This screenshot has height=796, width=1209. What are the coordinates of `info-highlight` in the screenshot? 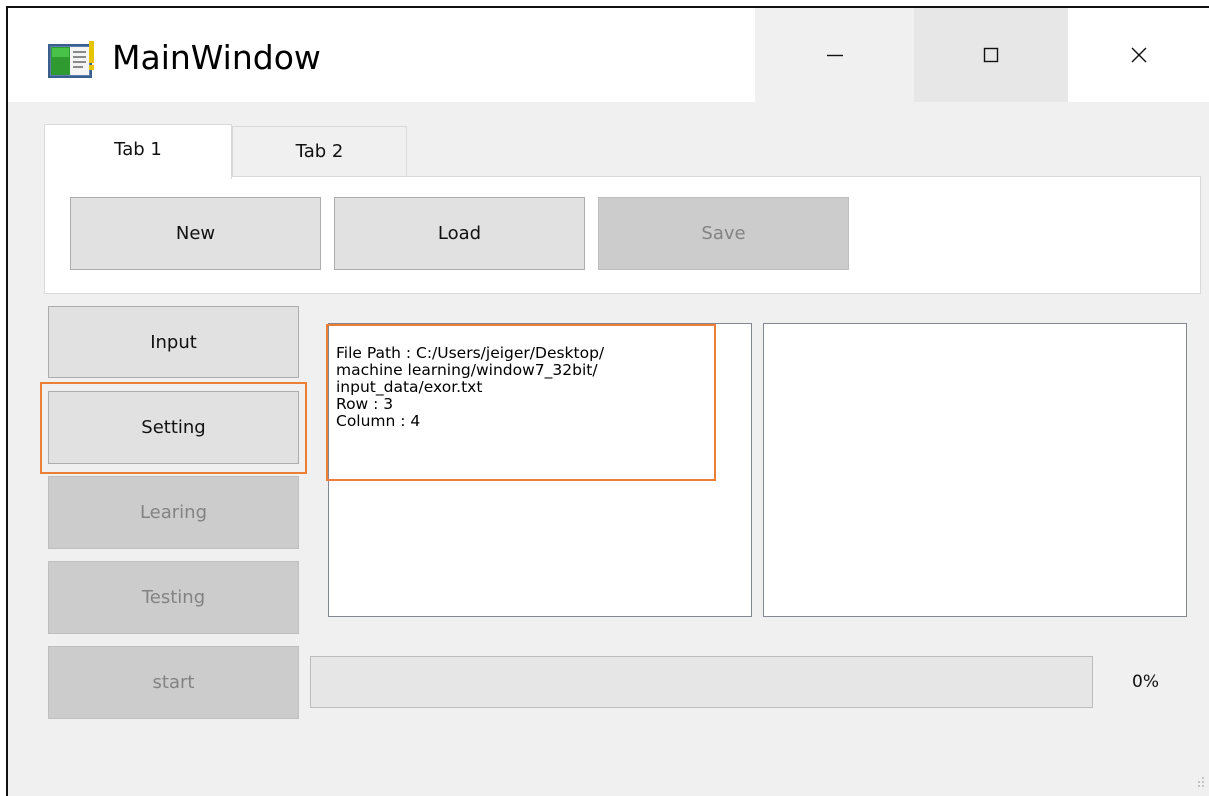 It's located at (521, 402).